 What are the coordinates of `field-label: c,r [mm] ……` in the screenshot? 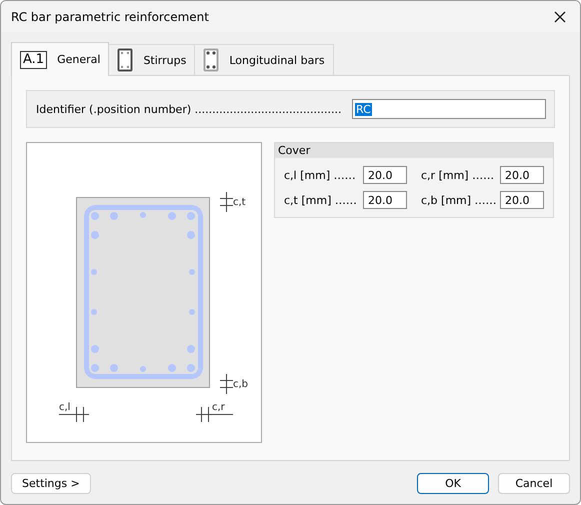 It's located at (457, 175).